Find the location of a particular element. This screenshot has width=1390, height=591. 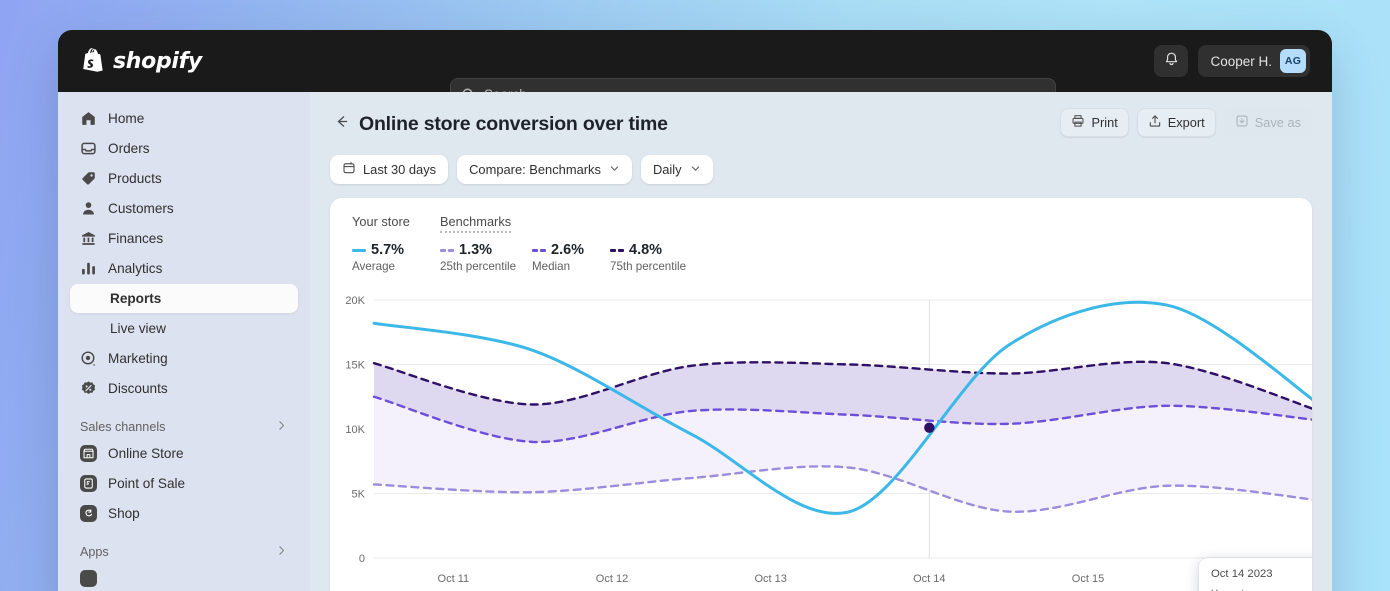

svg-text: Oct 15 is located at coordinates (1088, 579).